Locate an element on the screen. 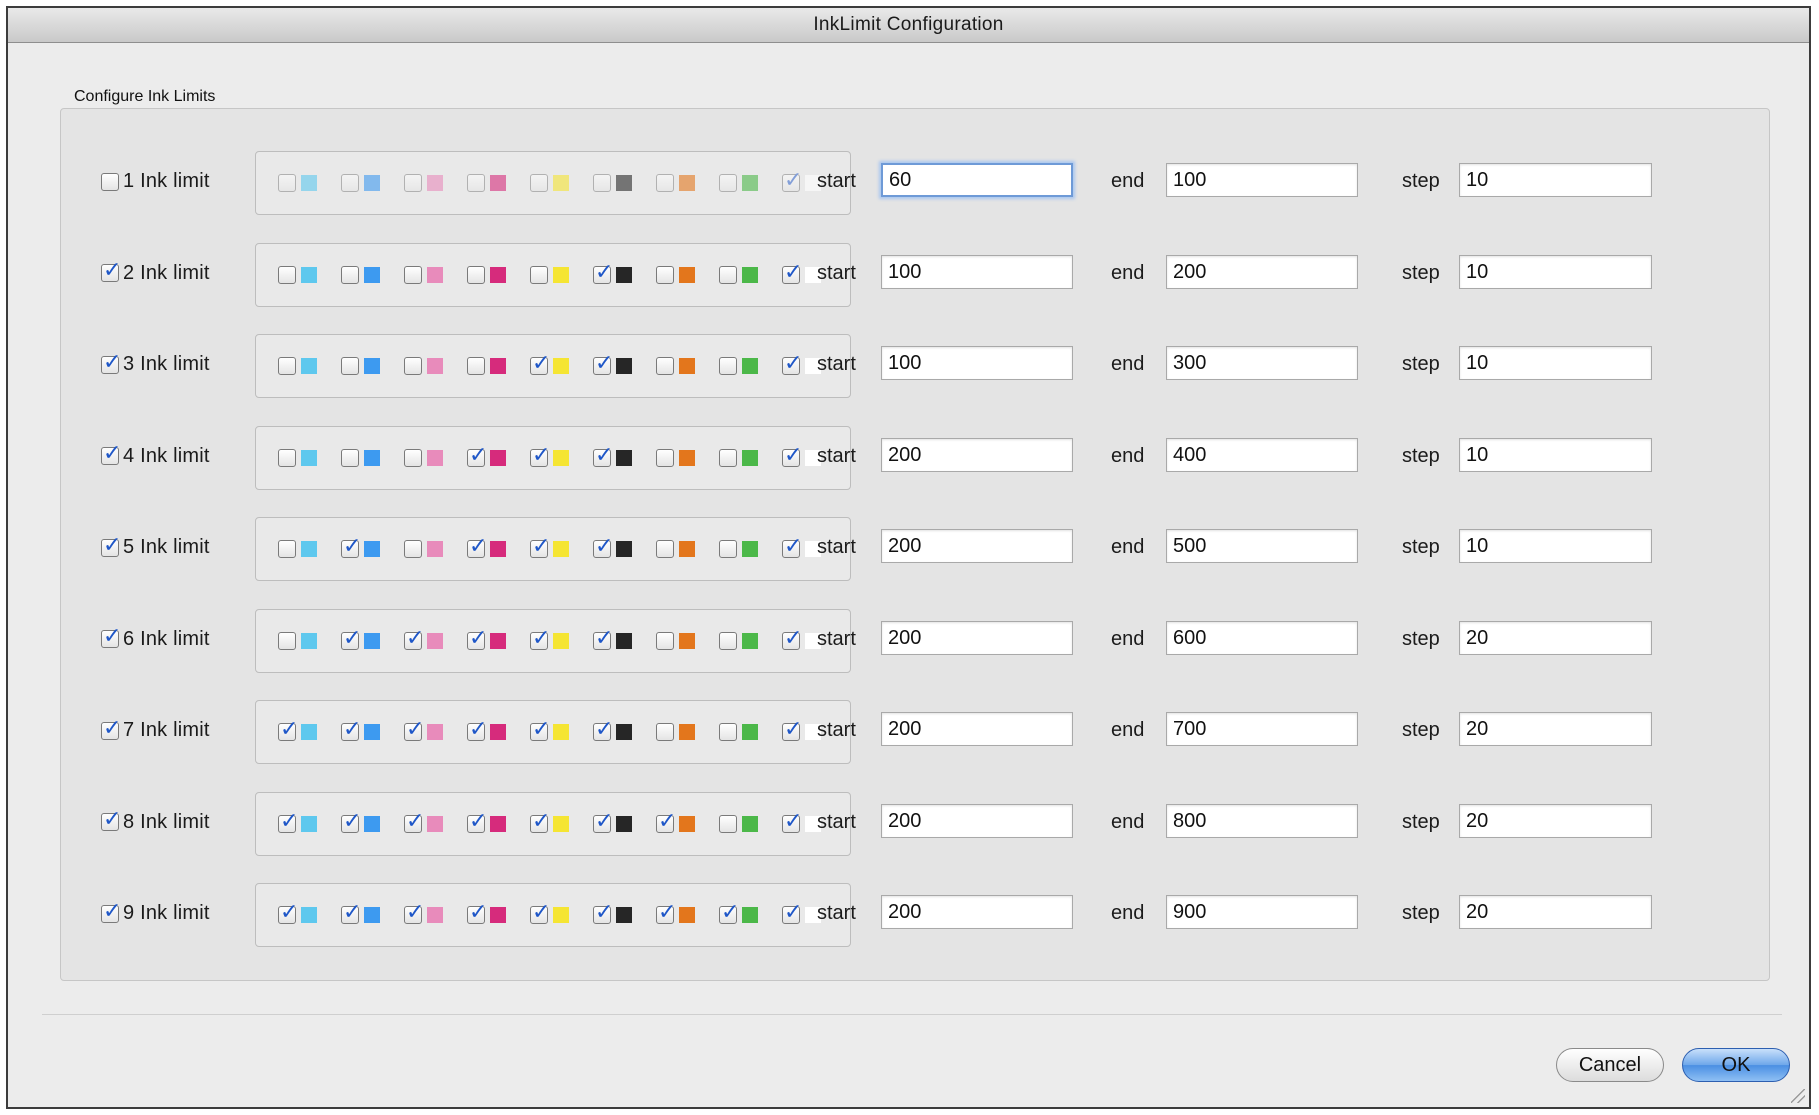  cancel-button: Cancel is located at coordinates (1610, 1065).